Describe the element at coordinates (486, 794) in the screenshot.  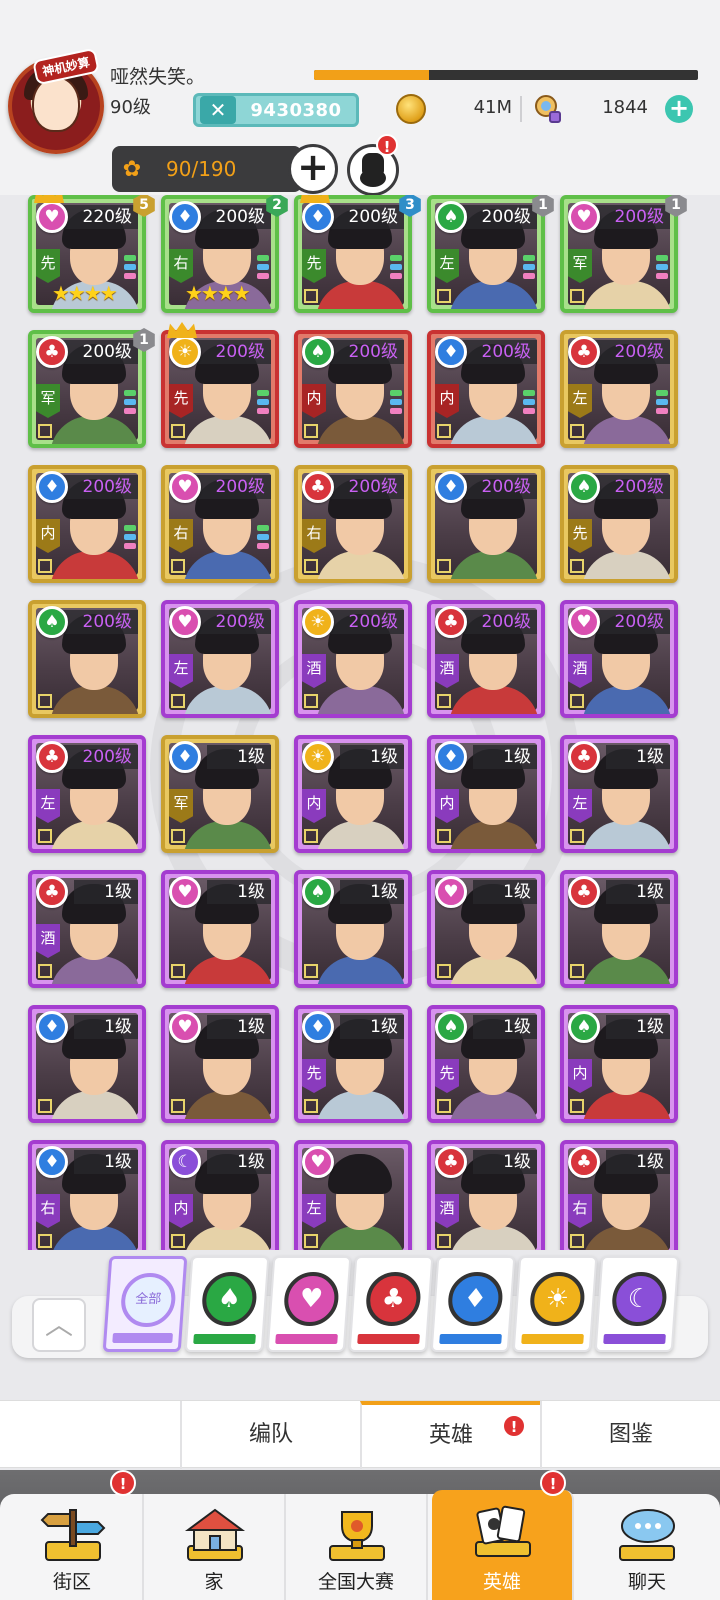
I see `hero-card: 1级 ♦ 内` at that location.